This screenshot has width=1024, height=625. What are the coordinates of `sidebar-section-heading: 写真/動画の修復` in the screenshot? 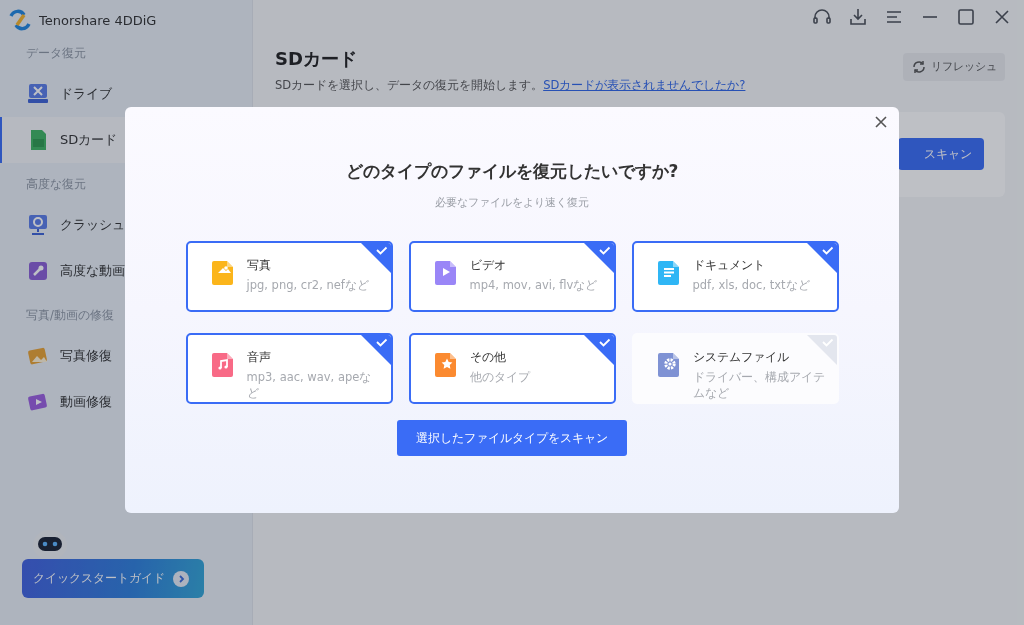 It's located at (70, 315).